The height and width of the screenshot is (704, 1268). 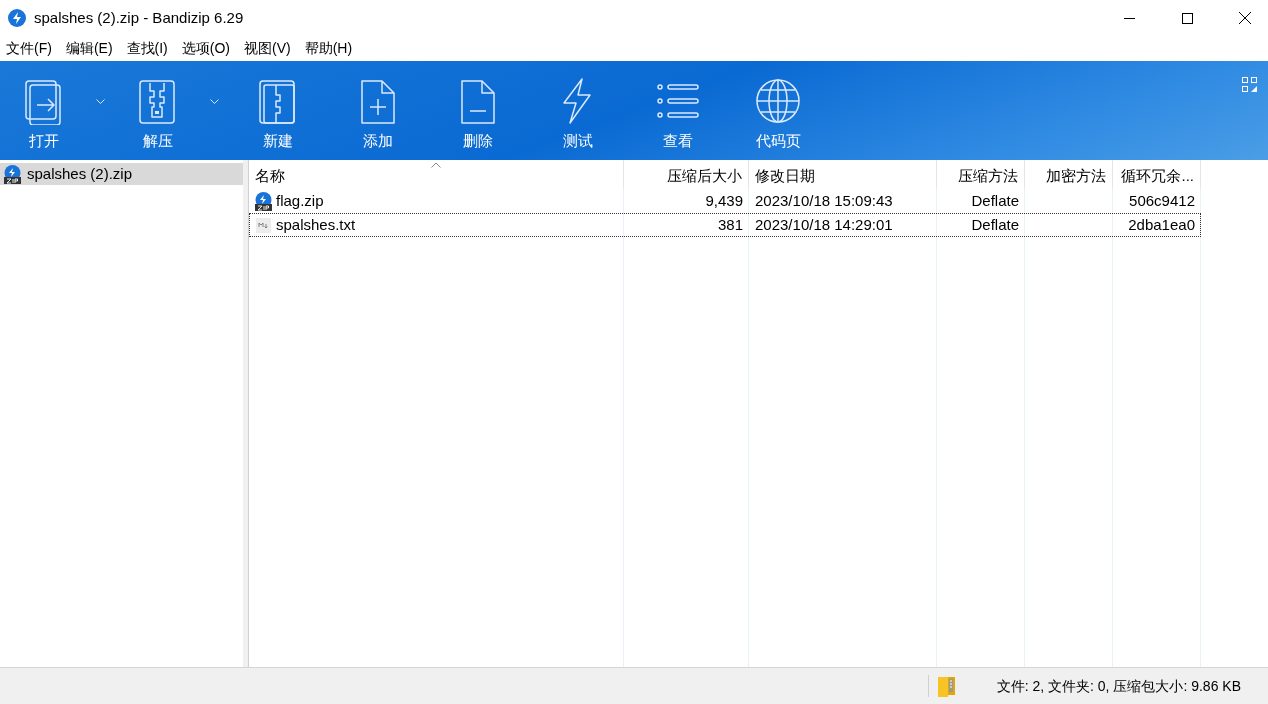 What do you see at coordinates (139, 17) in the screenshot?
I see `window-title: spalshes (2).zip - Bandizip 6.29` at bounding box center [139, 17].